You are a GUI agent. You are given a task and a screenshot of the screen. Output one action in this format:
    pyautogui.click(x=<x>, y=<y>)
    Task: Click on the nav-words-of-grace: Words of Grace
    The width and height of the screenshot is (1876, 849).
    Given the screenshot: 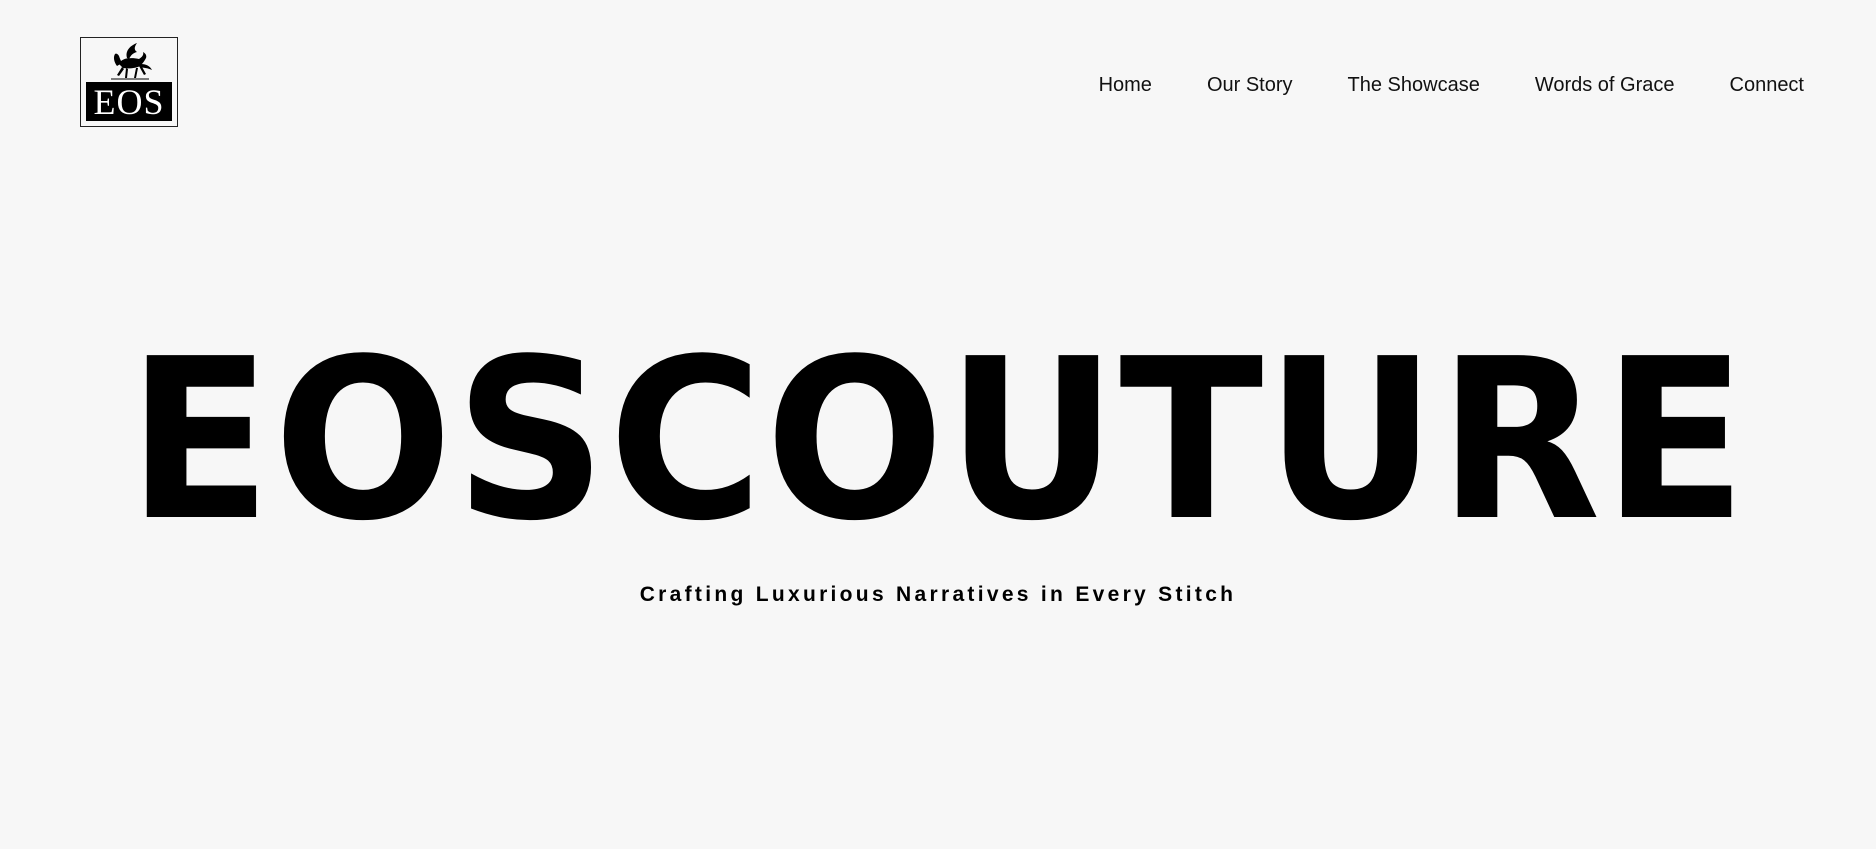 What is the action you would take?
    pyautogui.click(x=1605, y=85)
    